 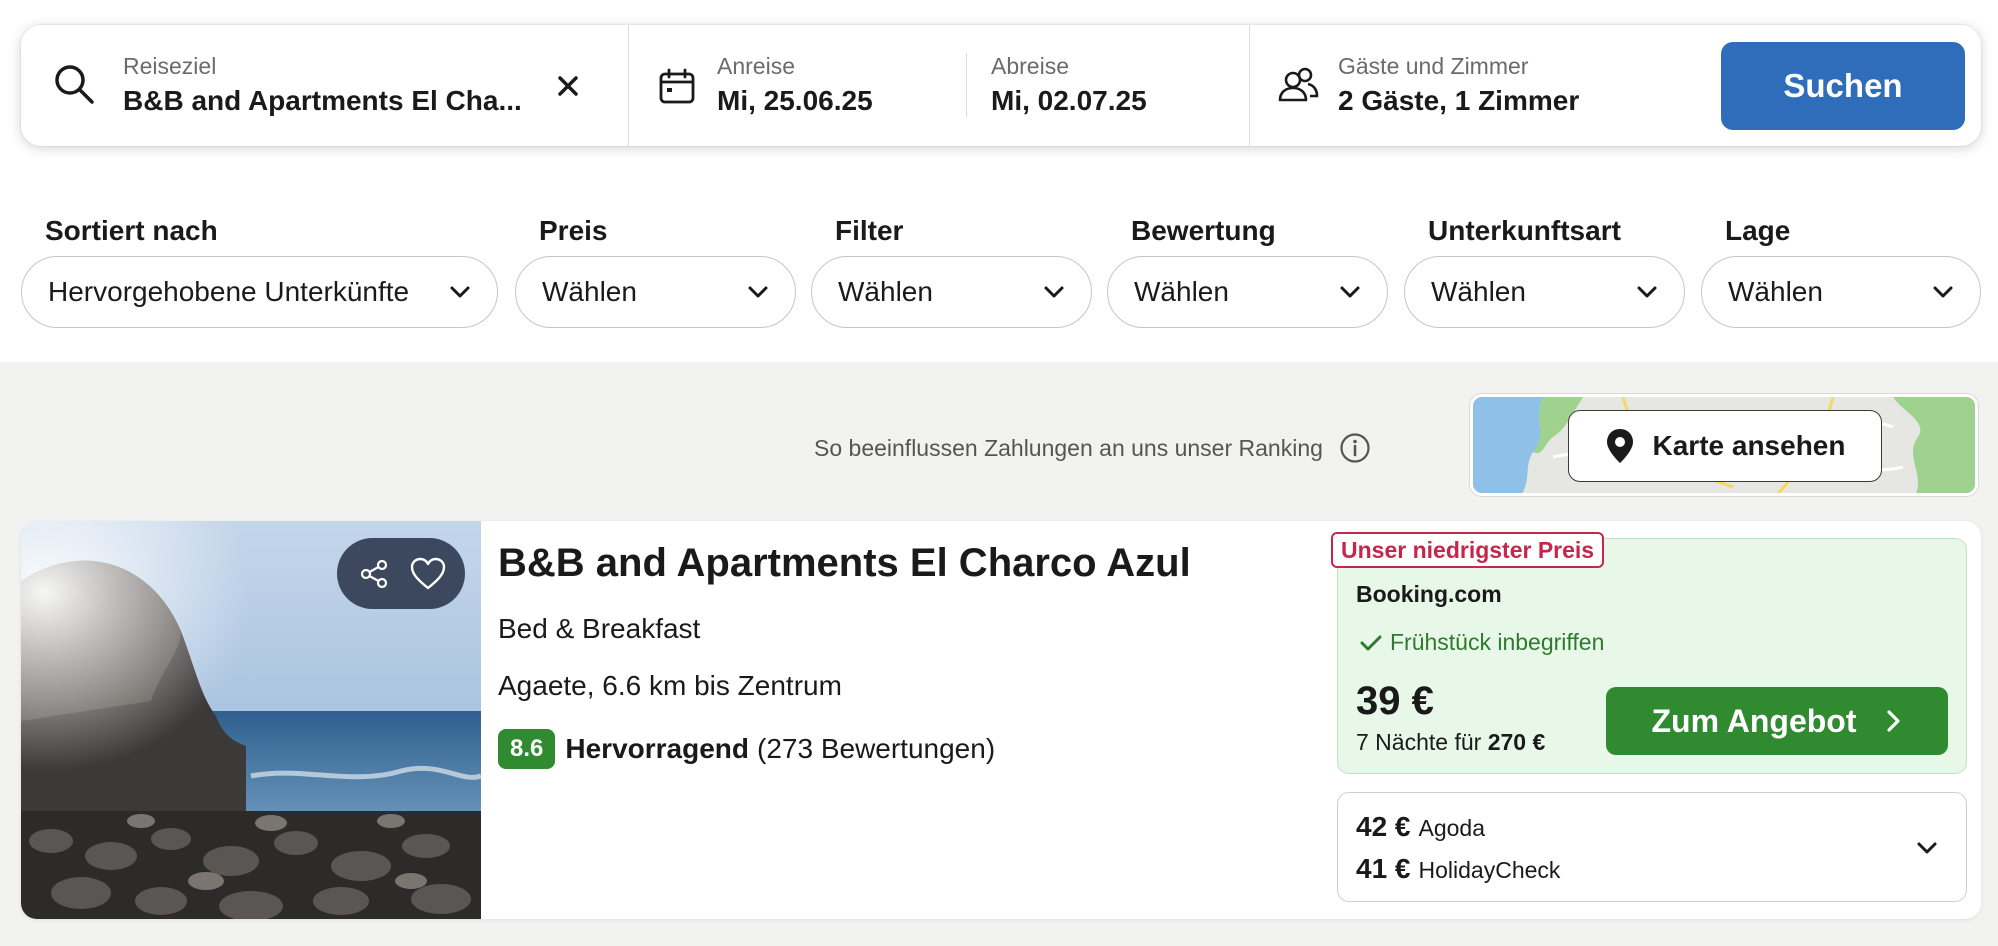 I want to click on price-filter-select: Wählen, so click(x=655, y=292).